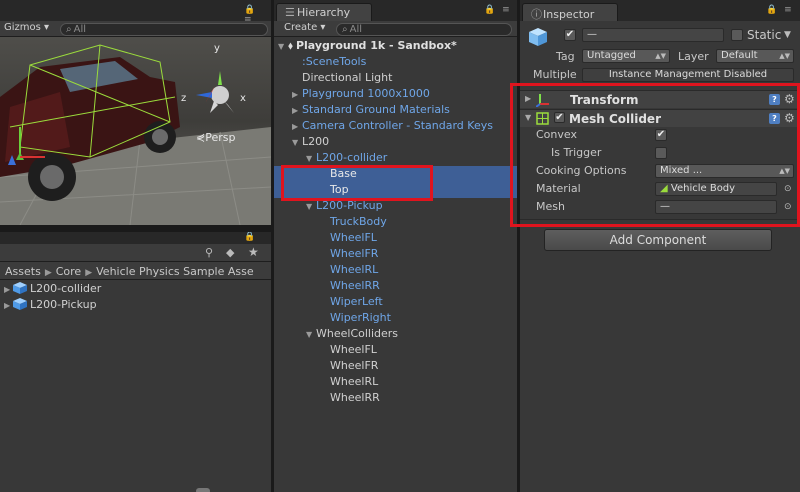 The height and width of the screenshot is (492, 800). Describe the element at coordinates (542, 118) in the screenshot. I see `mesh-collider-icon` at that location.